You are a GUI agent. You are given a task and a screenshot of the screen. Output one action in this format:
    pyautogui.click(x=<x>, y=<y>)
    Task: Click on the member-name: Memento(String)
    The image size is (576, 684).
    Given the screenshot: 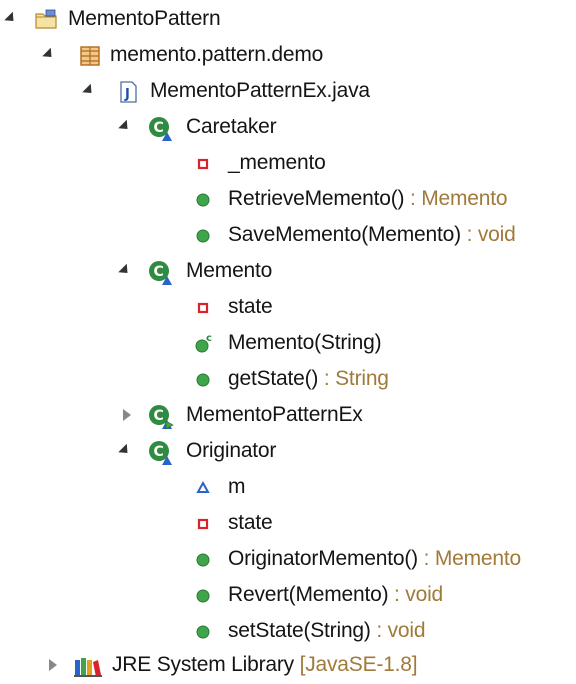 What is the action you would take?
    pyautogui.click(x=305, y=342)
    